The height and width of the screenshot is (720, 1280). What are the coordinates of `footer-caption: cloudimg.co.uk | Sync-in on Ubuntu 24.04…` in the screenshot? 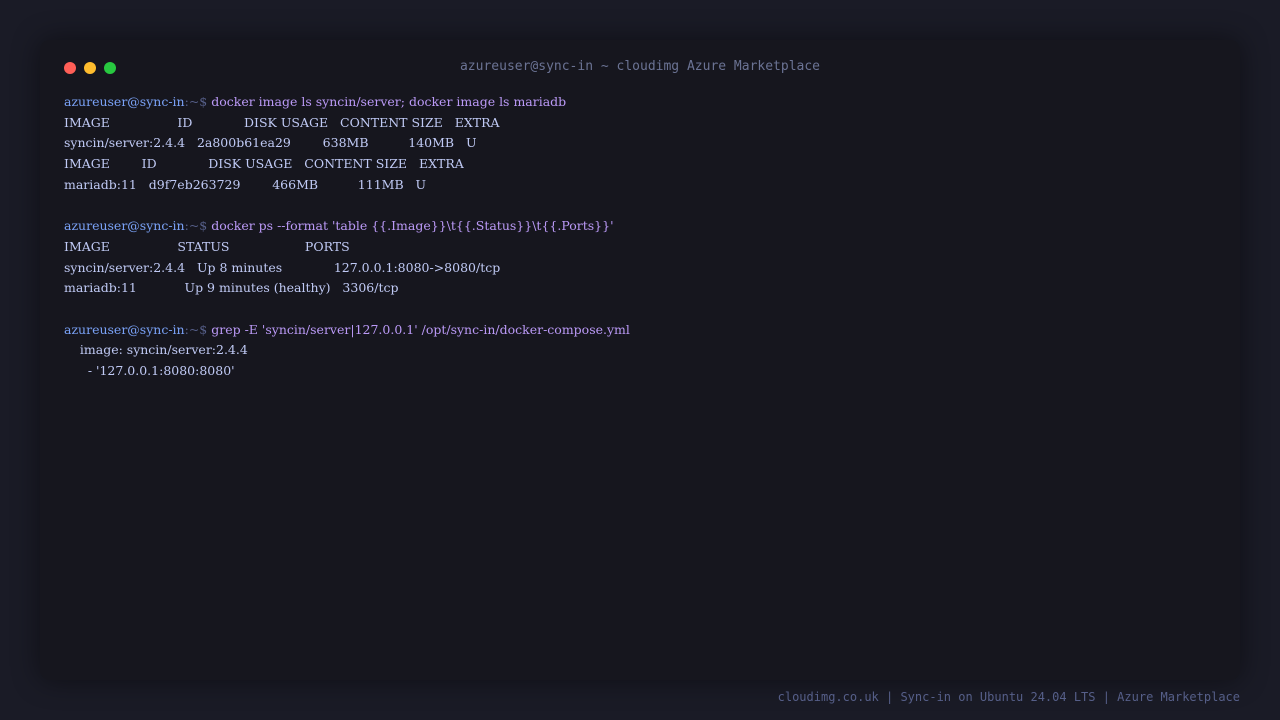 It's located at (1008, 697).